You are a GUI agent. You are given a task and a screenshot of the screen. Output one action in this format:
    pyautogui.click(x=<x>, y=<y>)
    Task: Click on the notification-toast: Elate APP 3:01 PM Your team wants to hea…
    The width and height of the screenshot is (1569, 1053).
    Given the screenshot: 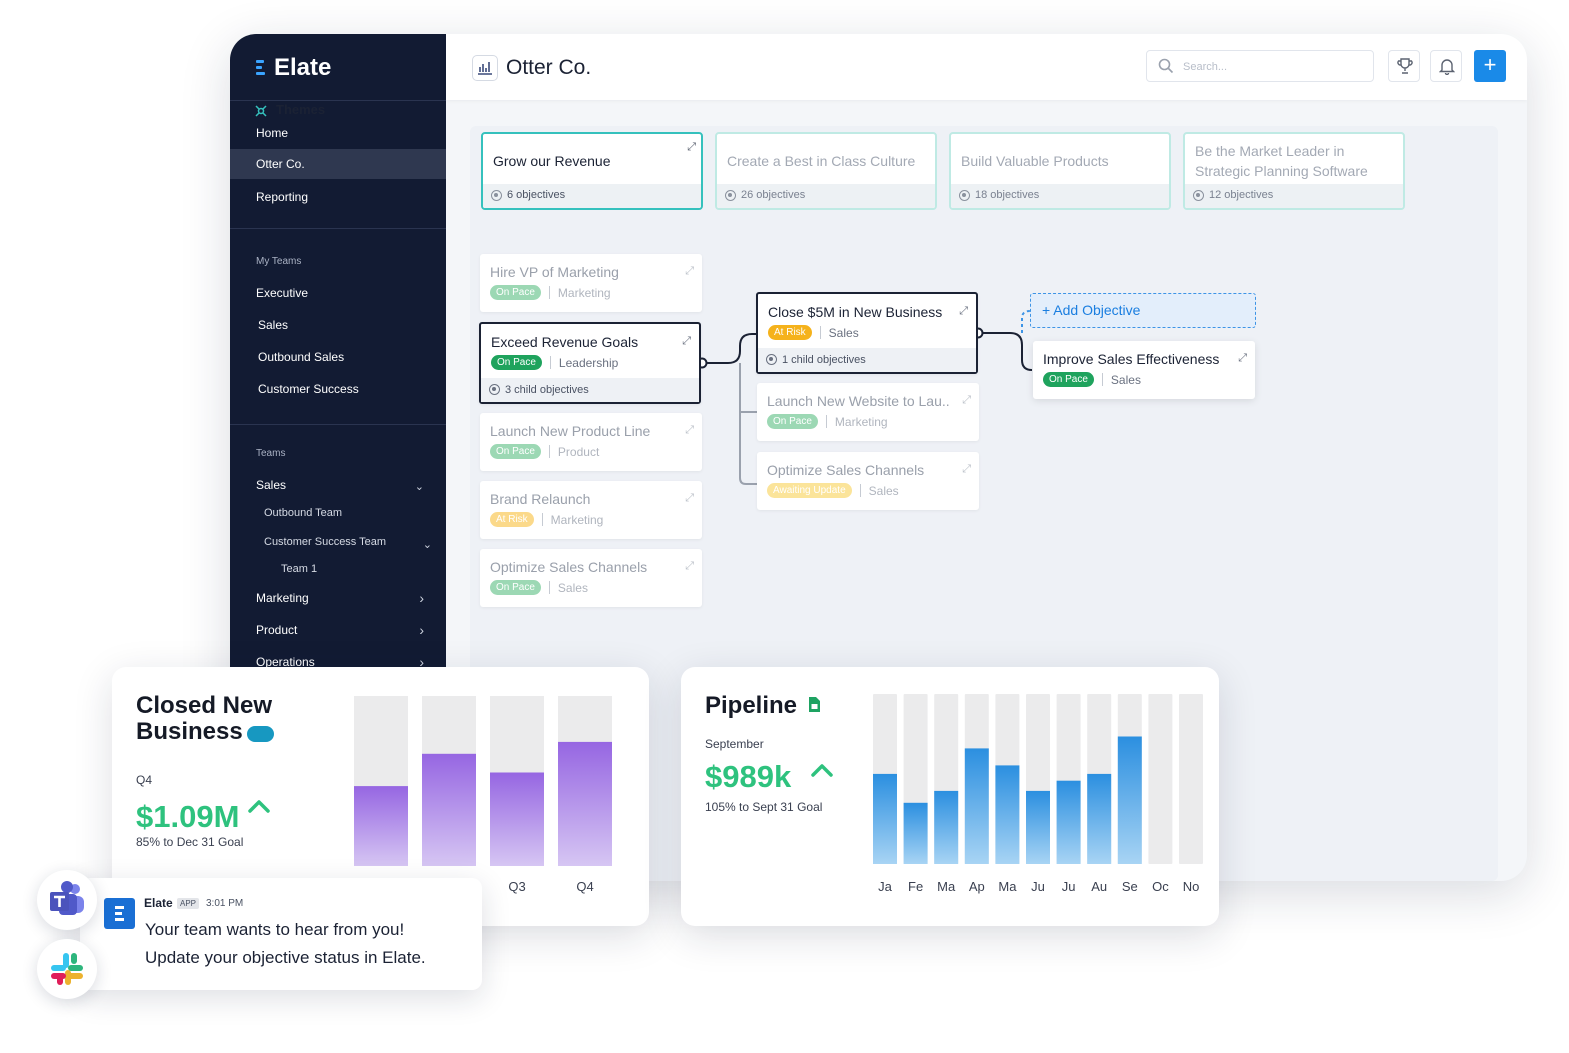 What is the action you would take?
    pyautogui.click(x=281, y=934)
    